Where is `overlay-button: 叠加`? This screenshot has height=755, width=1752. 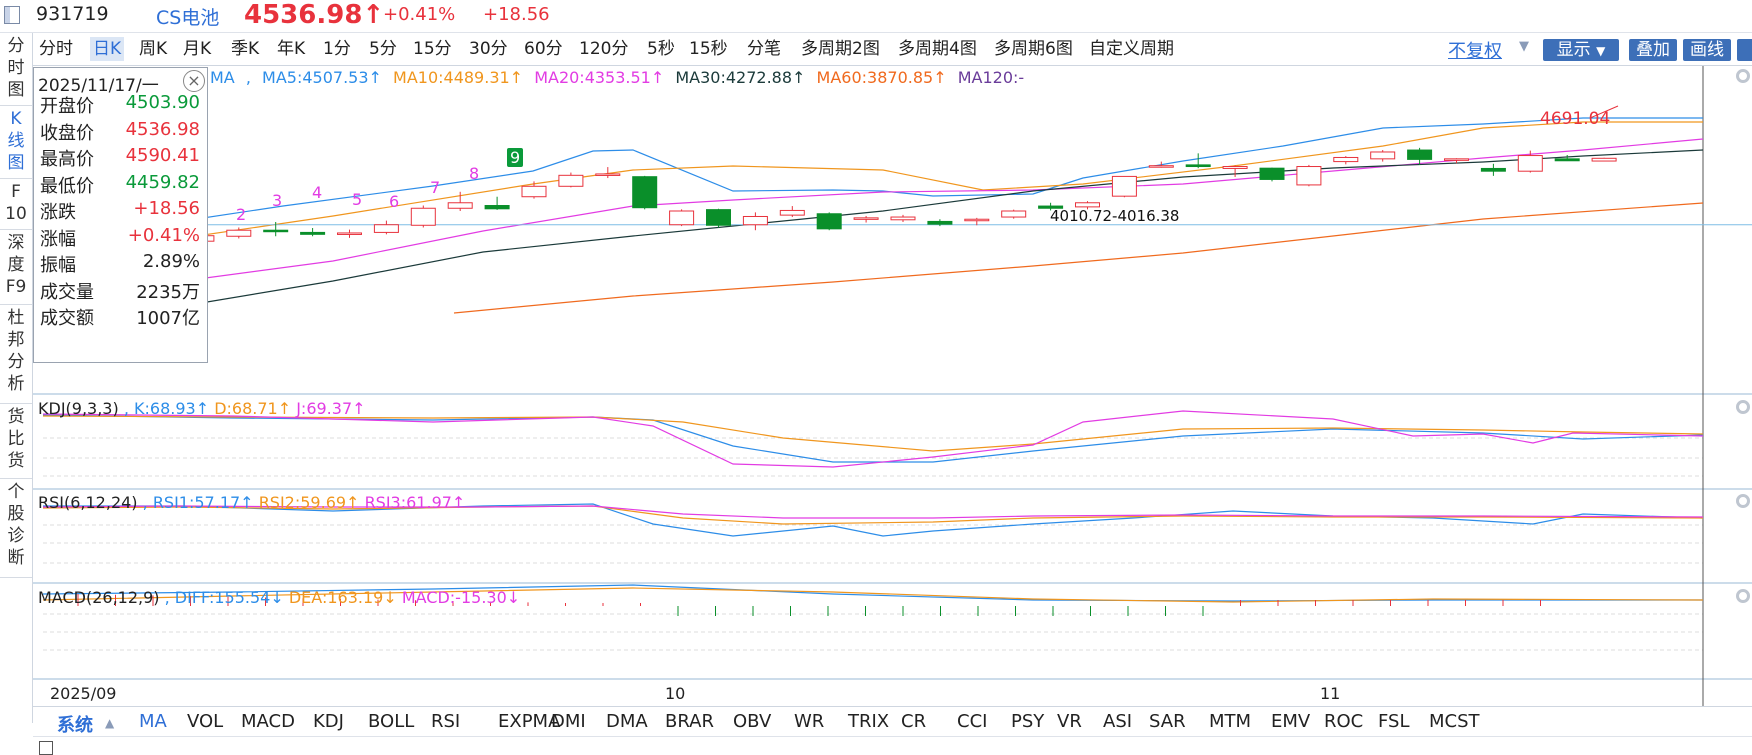
overlay-button: 叠加 is located at coordinates (1653, 50).